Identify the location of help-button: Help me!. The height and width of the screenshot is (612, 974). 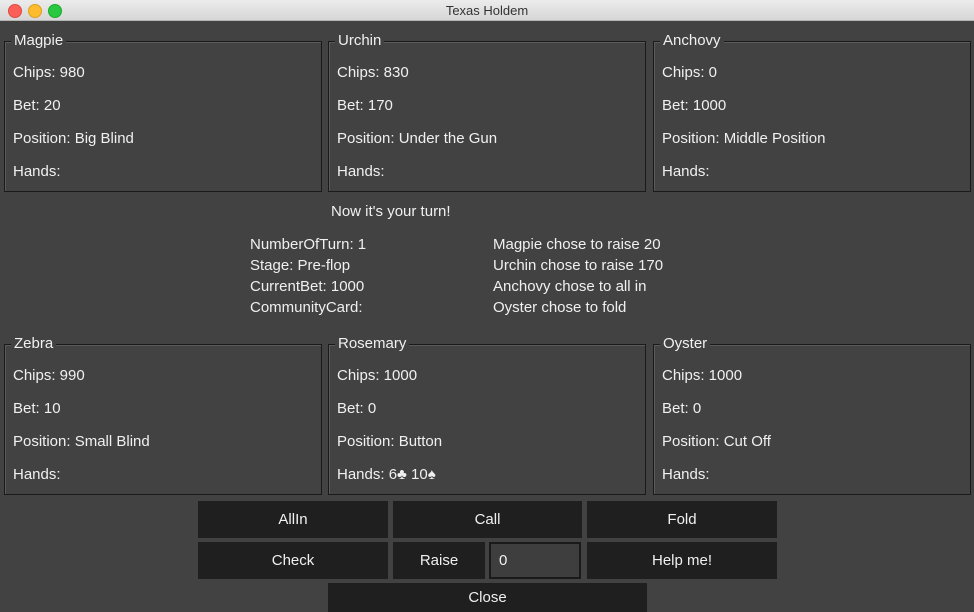
(682, 560).